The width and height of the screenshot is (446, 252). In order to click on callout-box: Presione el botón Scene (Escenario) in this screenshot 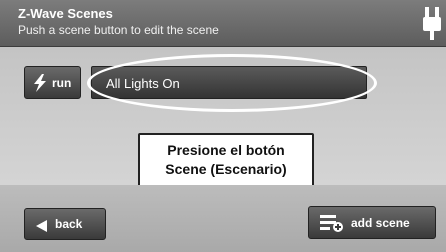, I will do `click(226, 160)`.